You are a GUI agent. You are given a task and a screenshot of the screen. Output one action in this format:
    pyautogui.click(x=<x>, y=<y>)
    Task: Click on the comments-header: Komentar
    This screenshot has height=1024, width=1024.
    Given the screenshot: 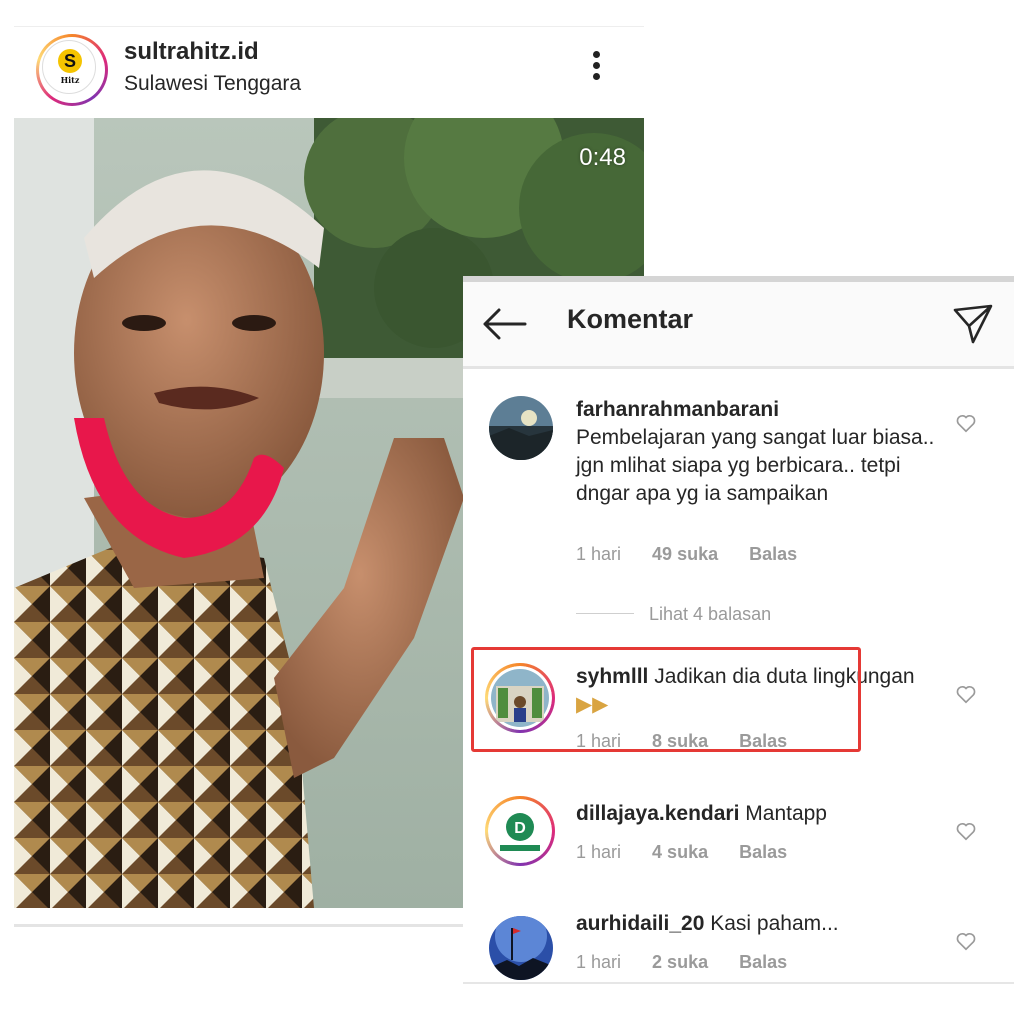 What is the action you would take?
    pyautogui.click(x=738, y=325)
    